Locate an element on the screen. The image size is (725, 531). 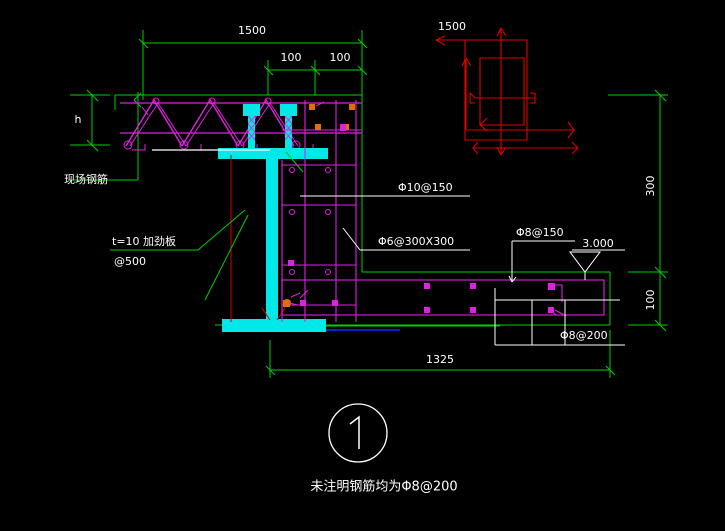
right-dimension-group is located at coordinates (638, 210).